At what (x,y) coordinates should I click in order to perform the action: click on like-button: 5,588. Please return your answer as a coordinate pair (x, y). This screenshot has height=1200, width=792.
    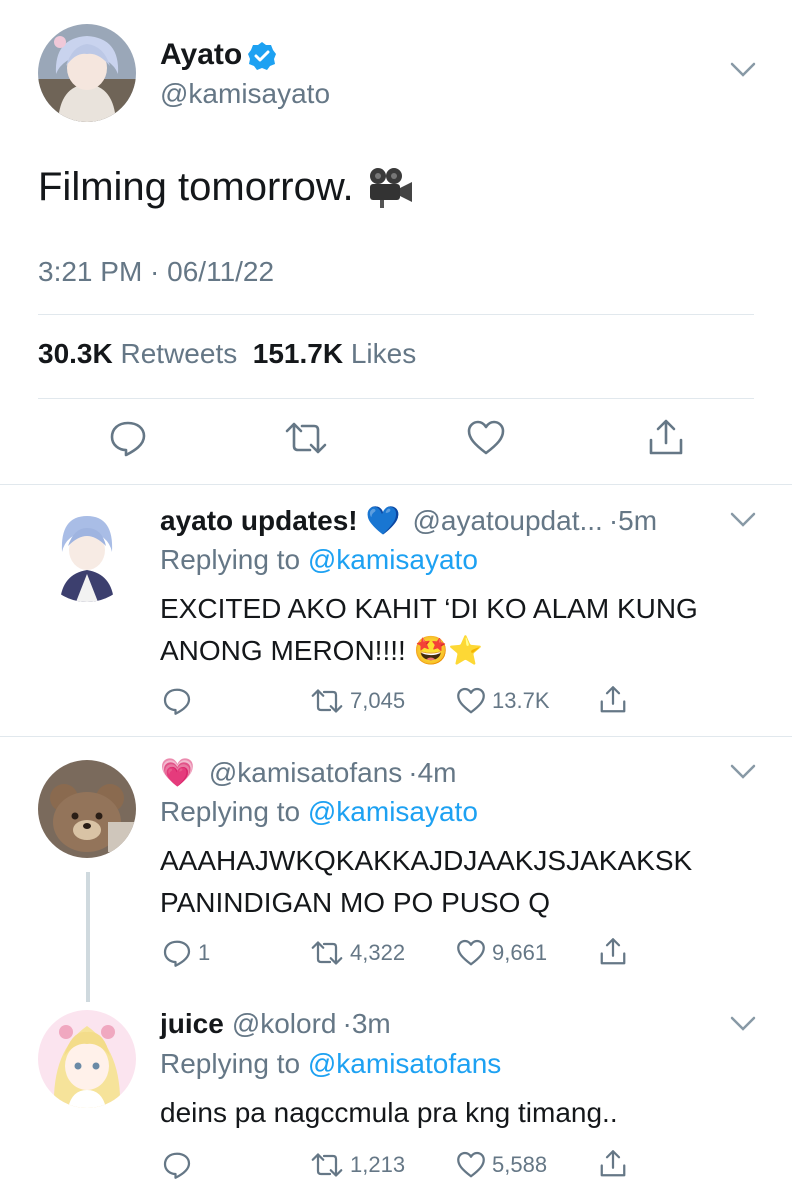
    Looking at the image, I should click on (501, 1165).